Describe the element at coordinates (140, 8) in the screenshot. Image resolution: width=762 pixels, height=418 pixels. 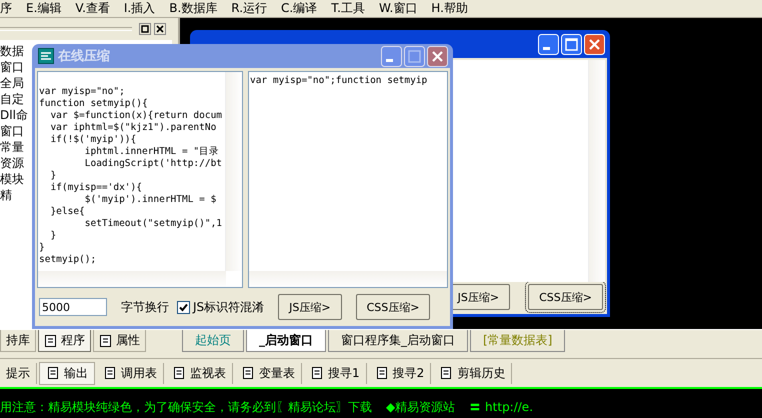
I see `menu-item: I.插入` at that location.